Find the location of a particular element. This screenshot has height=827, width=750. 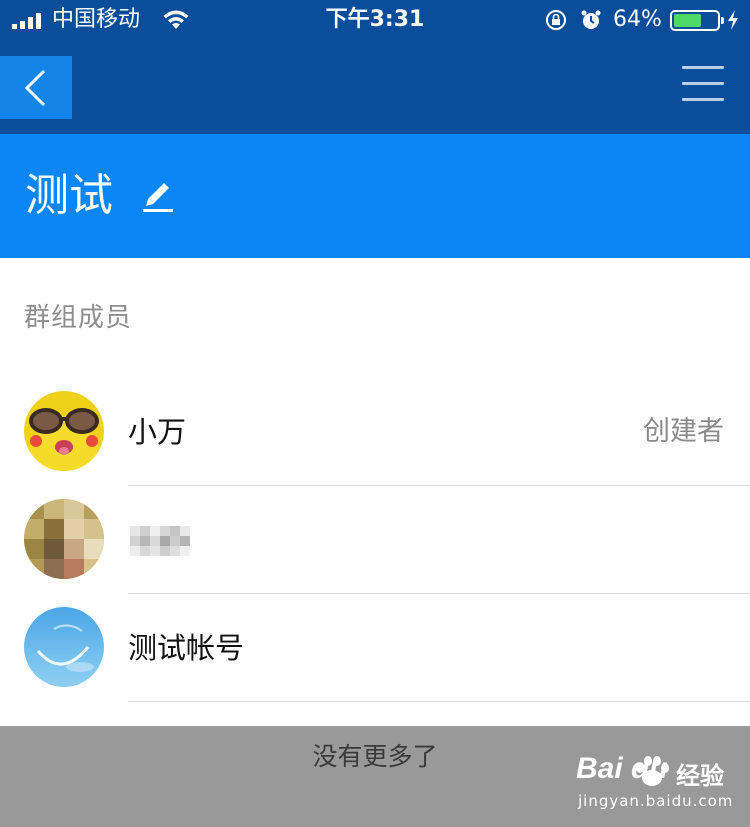

battery-icon is located at coordinates (697, 20).